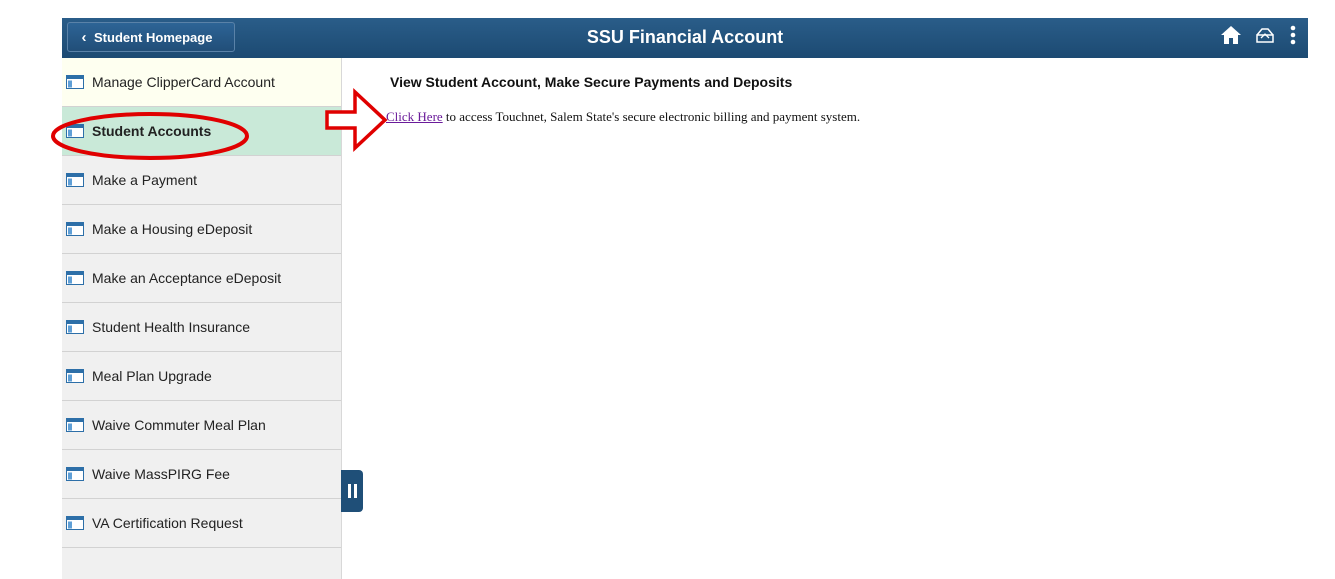 The height and width of the screenshot is (579, 1335). I want to click on page-title: SSU Financial Account, so click(685, 37).